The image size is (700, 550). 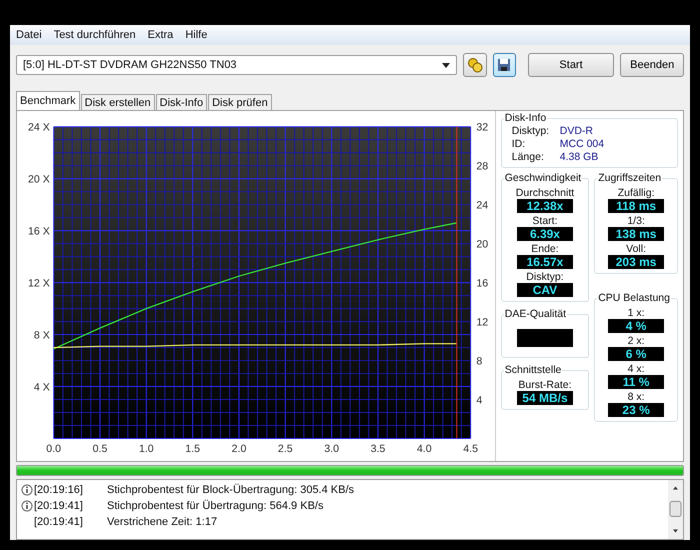 What do you see at coordinates (48, 100) in the screenshot?
I see `tab: Benchmark` at bounding box center [48, 100].